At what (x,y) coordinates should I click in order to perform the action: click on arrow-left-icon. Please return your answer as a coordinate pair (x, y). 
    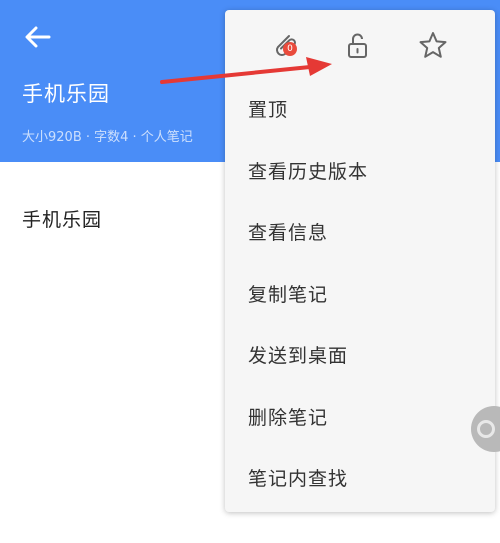
    Looking at the image, I should click on (38, 37).